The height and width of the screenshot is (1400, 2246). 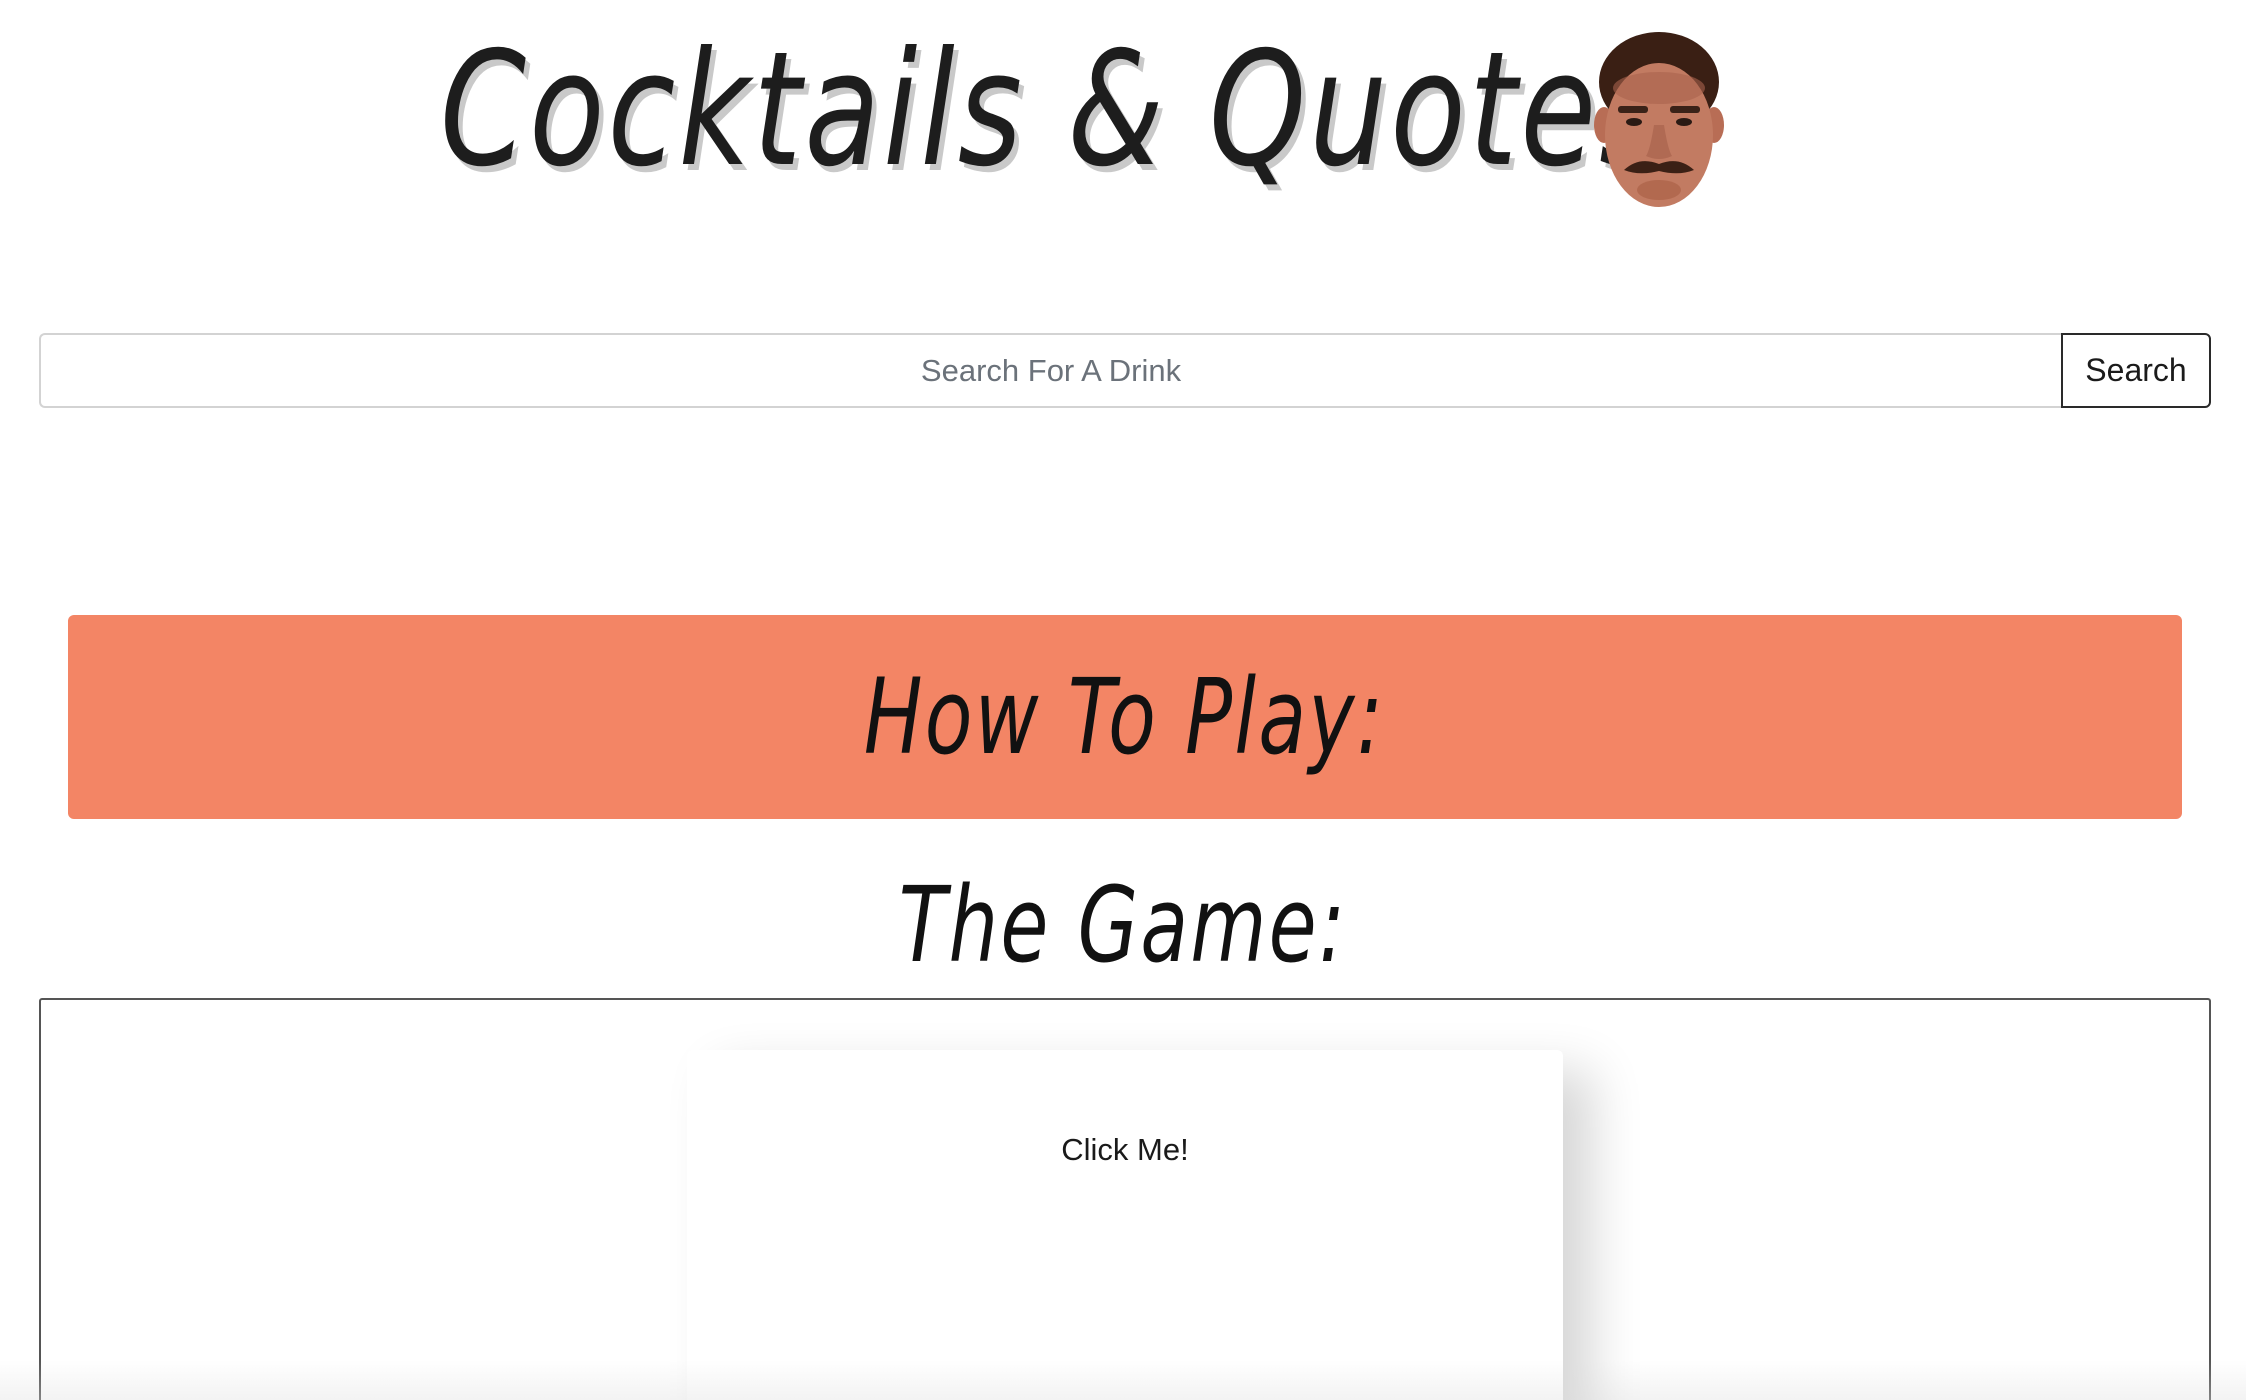 I want to click on how-to-play-banner: How To Play:, so click(x=1125, y=717).